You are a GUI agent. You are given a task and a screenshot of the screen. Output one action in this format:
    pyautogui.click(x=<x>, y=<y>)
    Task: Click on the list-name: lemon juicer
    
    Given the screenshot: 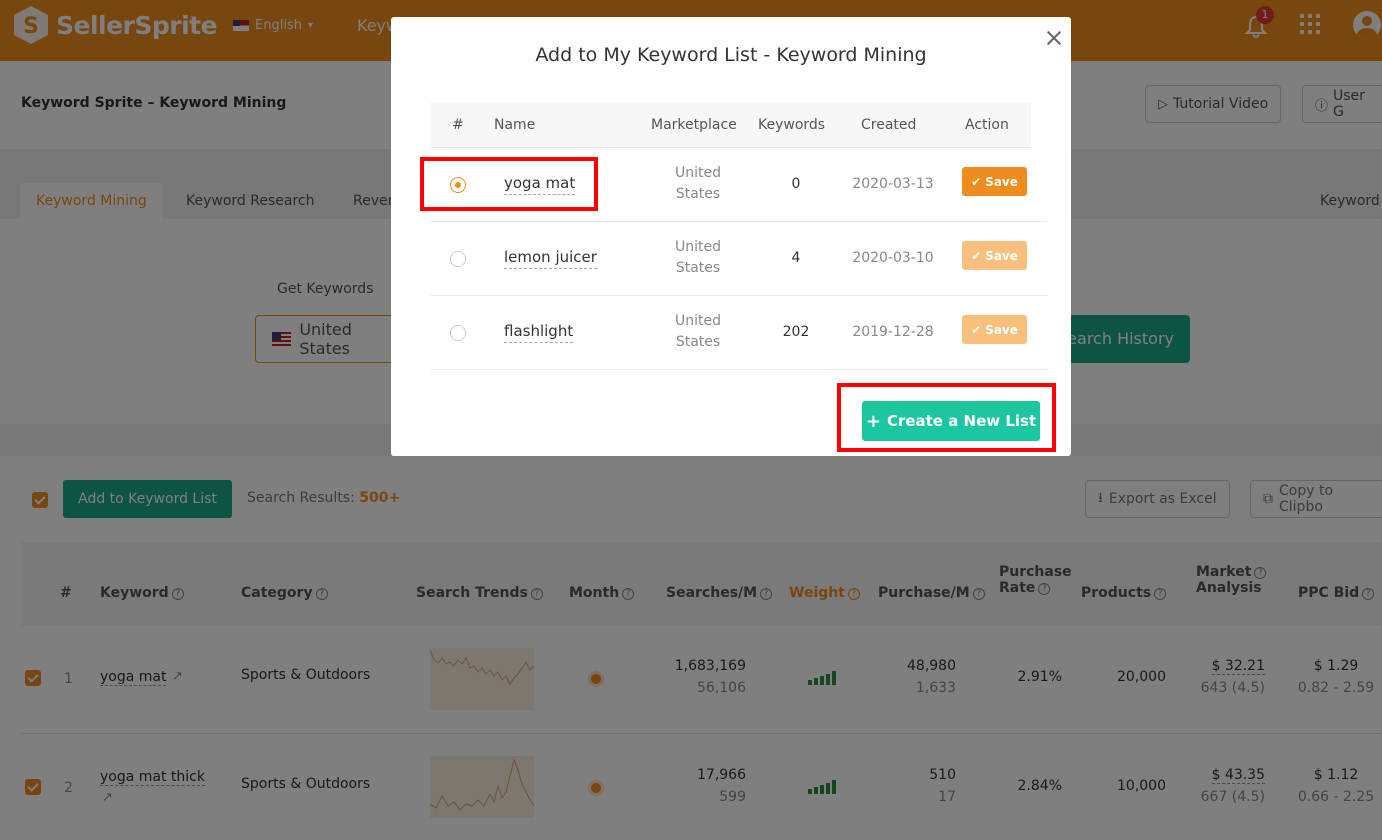 What is the action you would take?
    pyautogui.click(x=550, y=258)
    